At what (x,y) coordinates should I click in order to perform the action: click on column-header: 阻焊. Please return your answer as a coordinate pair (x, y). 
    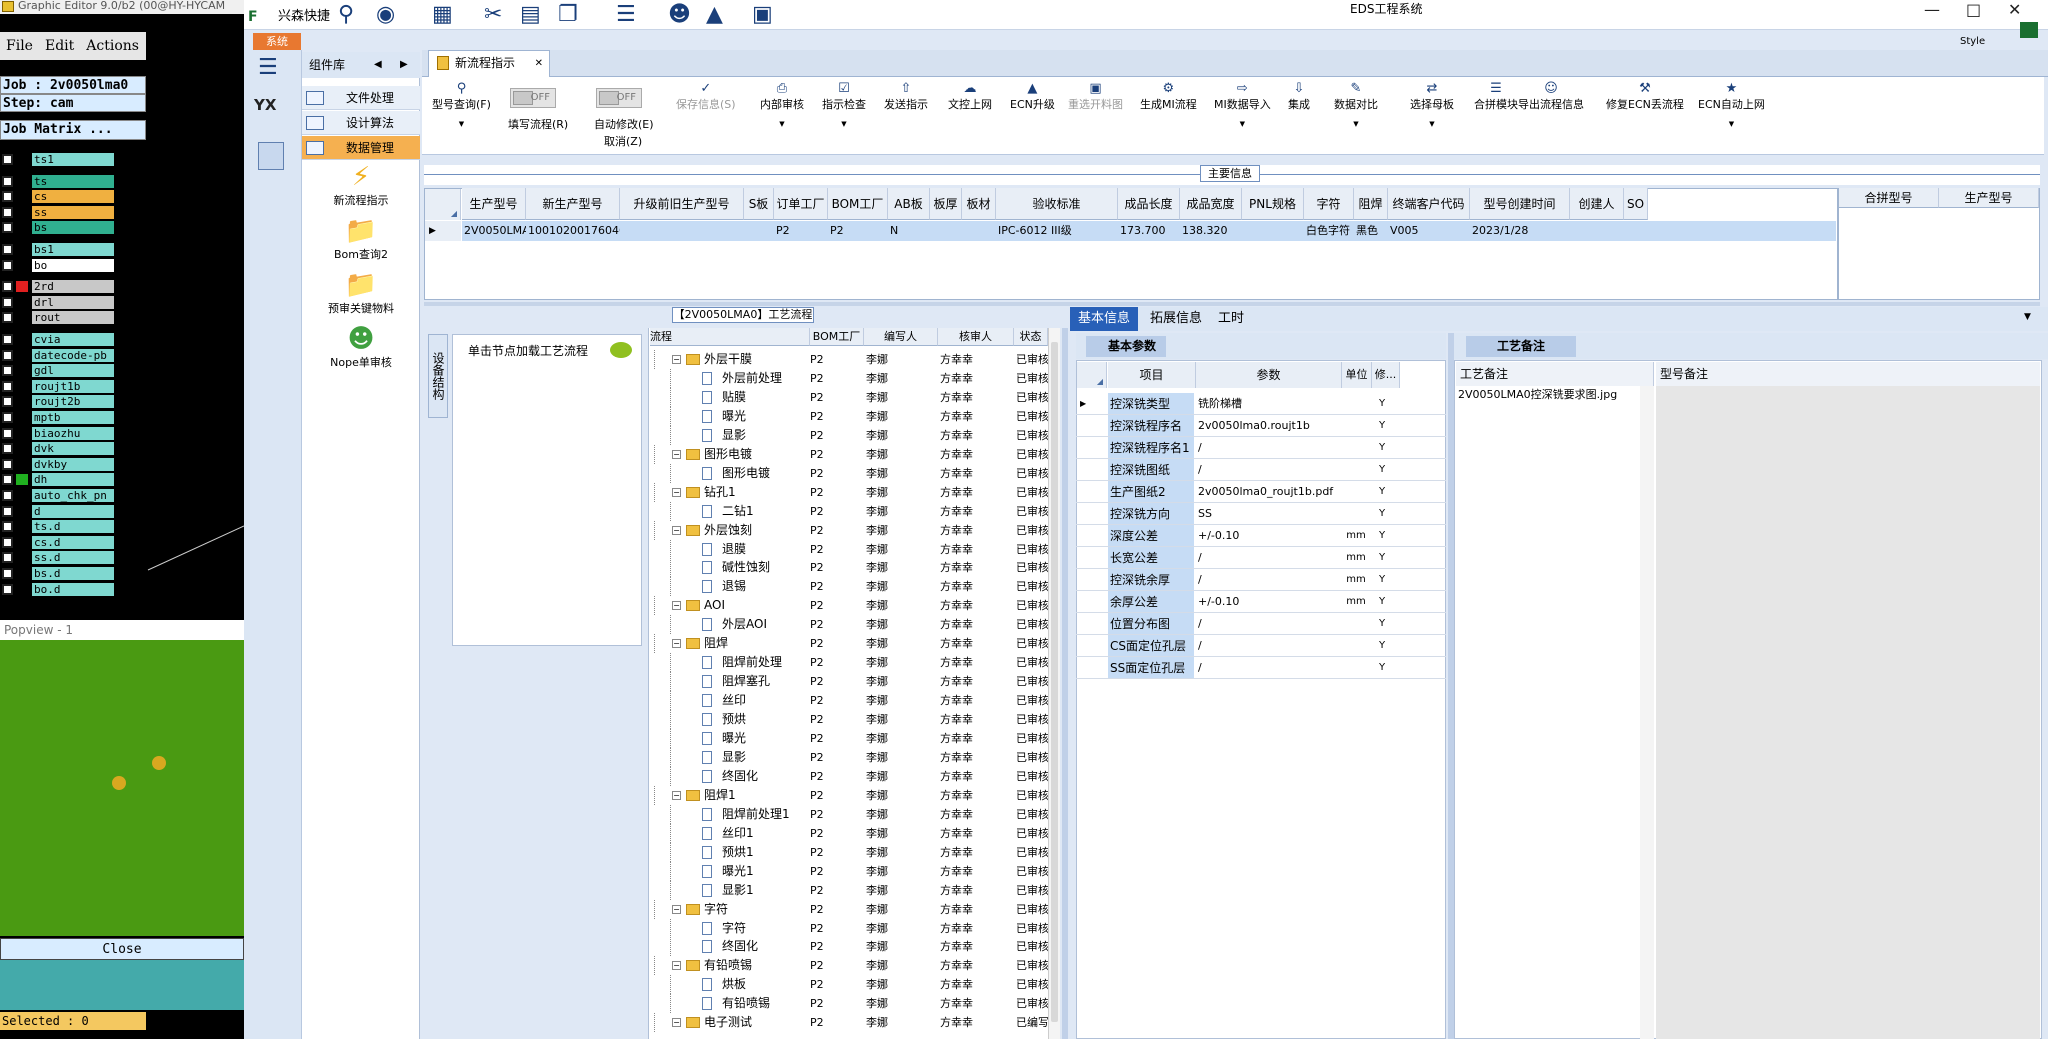
    Looking at the image, I should click on (1371, 204).